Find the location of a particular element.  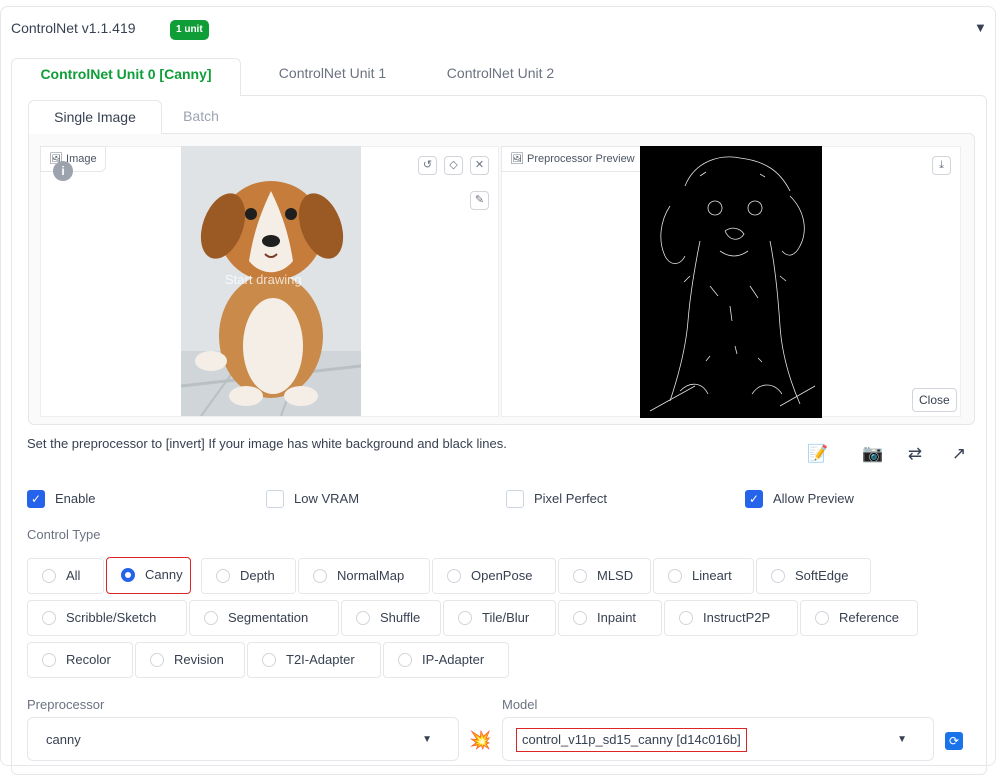

pixel-perfect-checkbox: Pixel Perfect is located at coordinates (556, 498).